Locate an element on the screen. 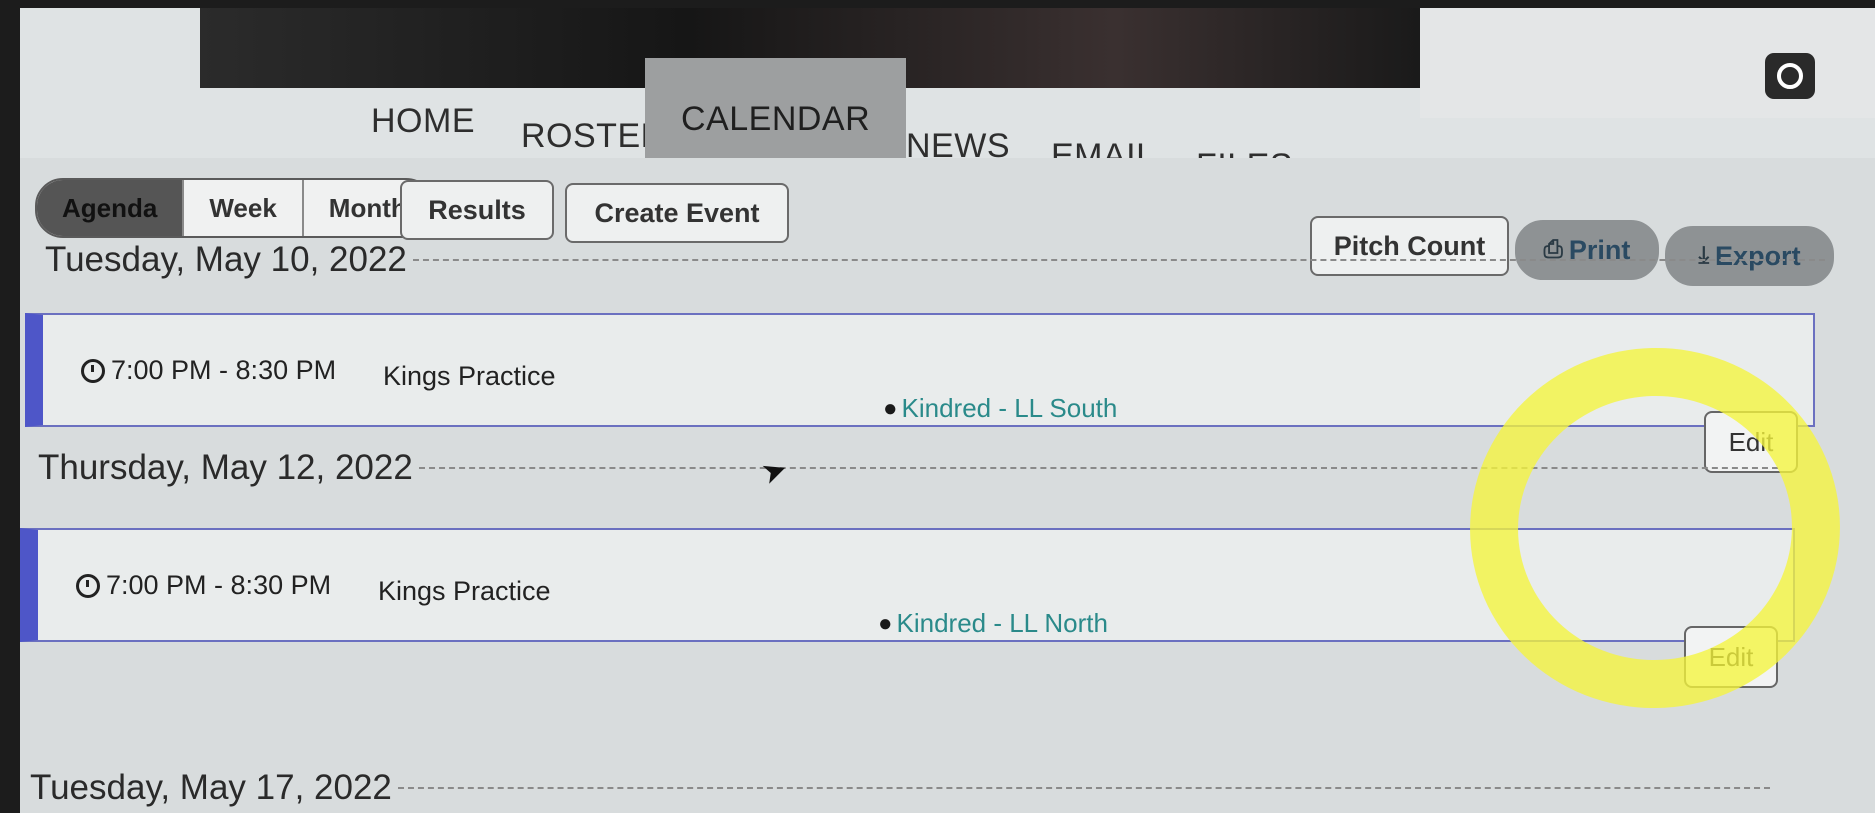  results-button: Results is located at coordinates (477, 210).